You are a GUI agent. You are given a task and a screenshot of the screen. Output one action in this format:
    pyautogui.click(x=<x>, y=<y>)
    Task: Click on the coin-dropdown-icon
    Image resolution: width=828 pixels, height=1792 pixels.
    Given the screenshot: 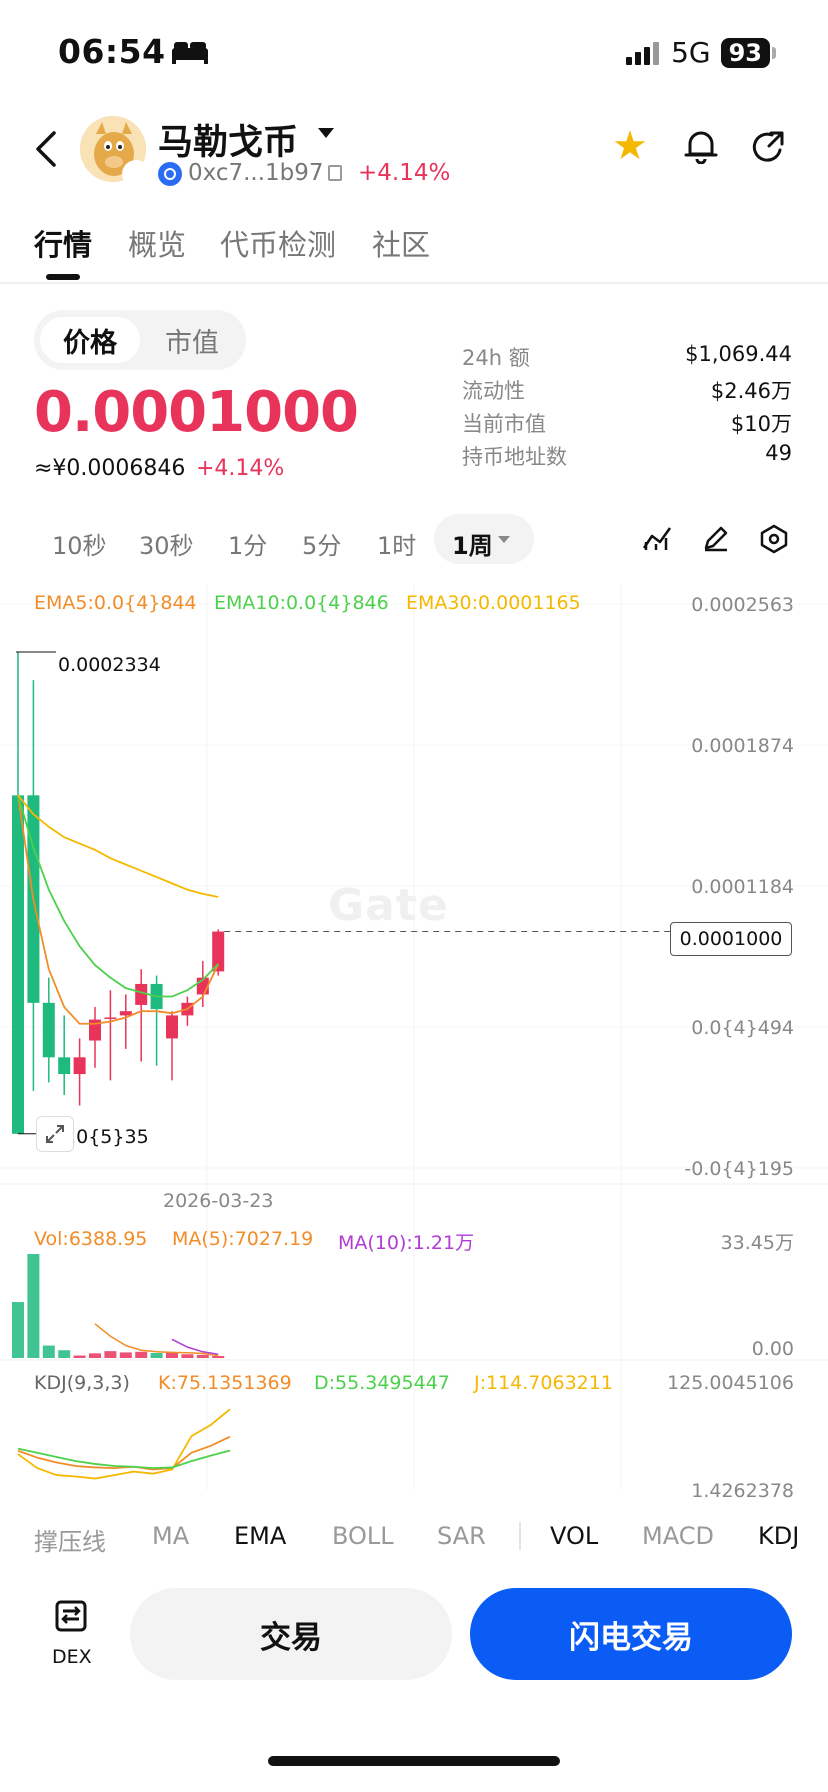 What is the action you would take?
    pyautogui.click(x=326, y=133)
    